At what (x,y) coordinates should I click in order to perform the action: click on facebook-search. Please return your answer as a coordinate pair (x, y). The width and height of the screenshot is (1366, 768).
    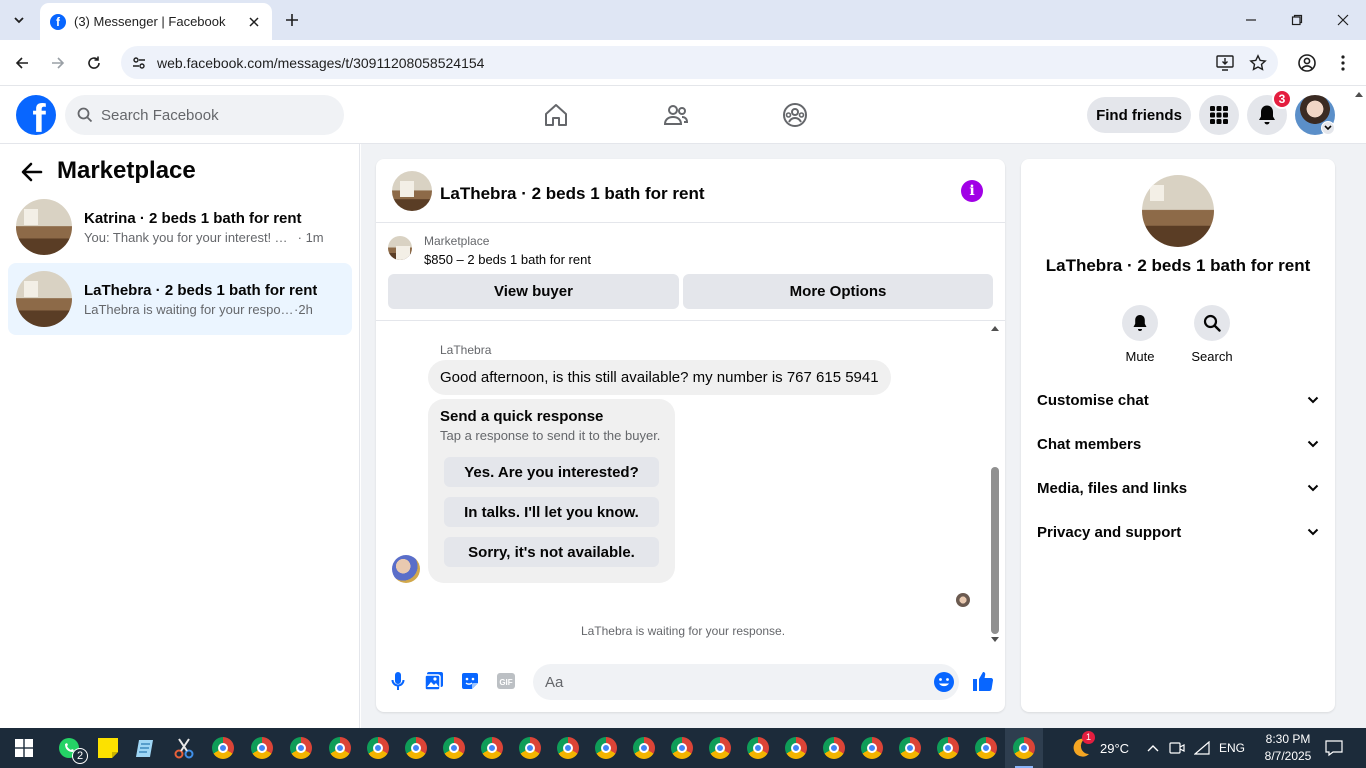
    Looking at the image, I should click on (204, 115).